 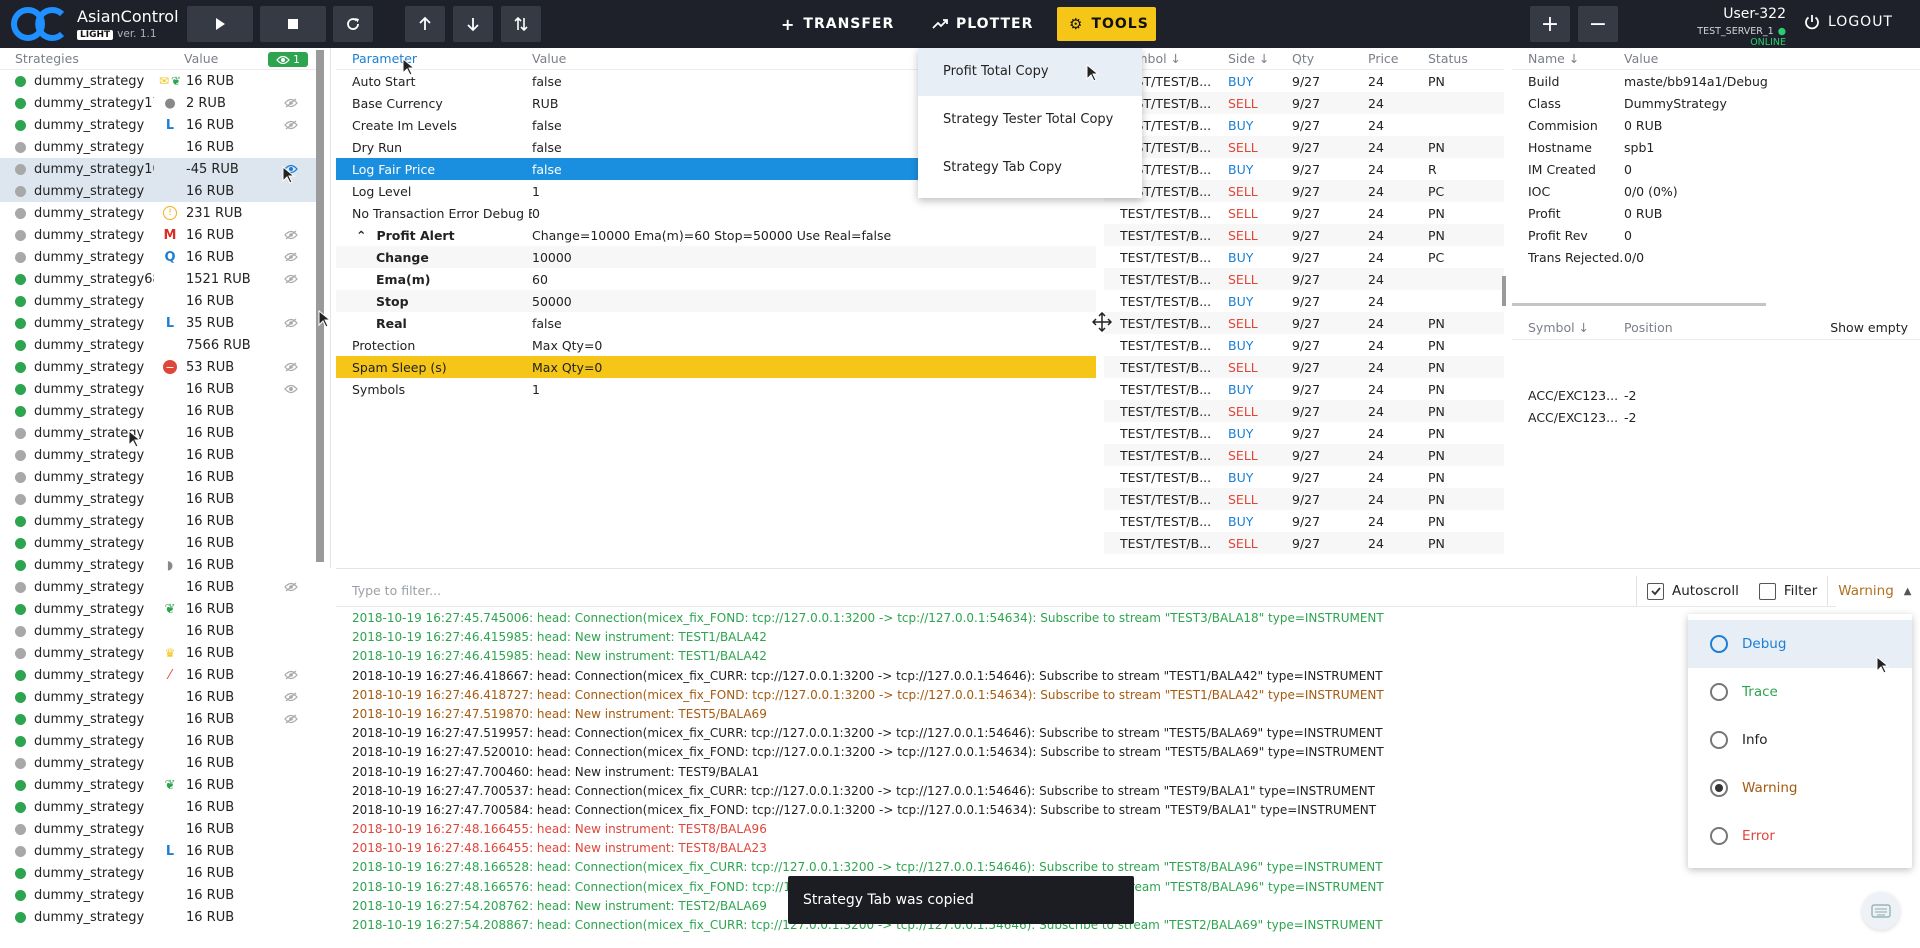 I want to click on col-parameter: Parameter, so click(x=434, y=58).